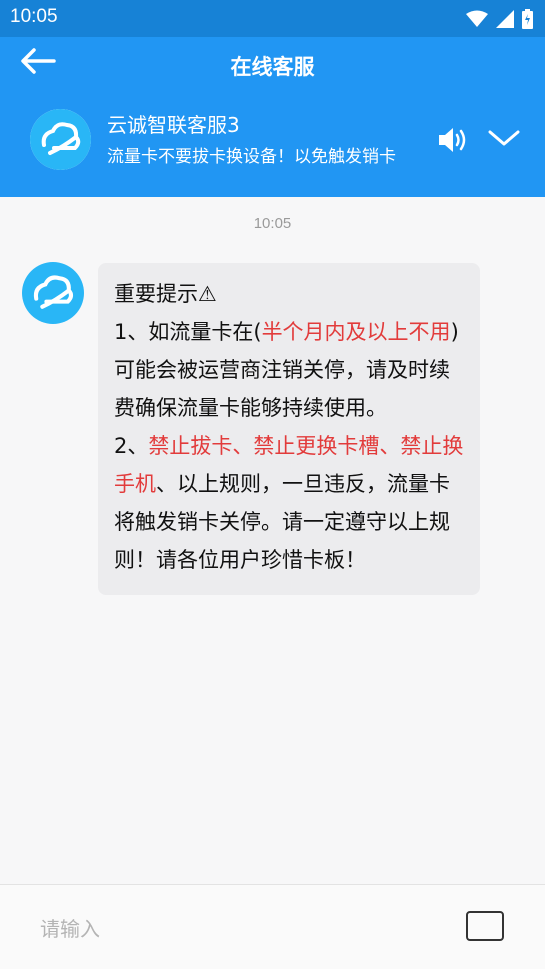  Describe the element at coordinates (251, 157) in the screenshot. I see `agent-notice: 流量卡不要拔卡换设备！以免触发销卡` at that location.